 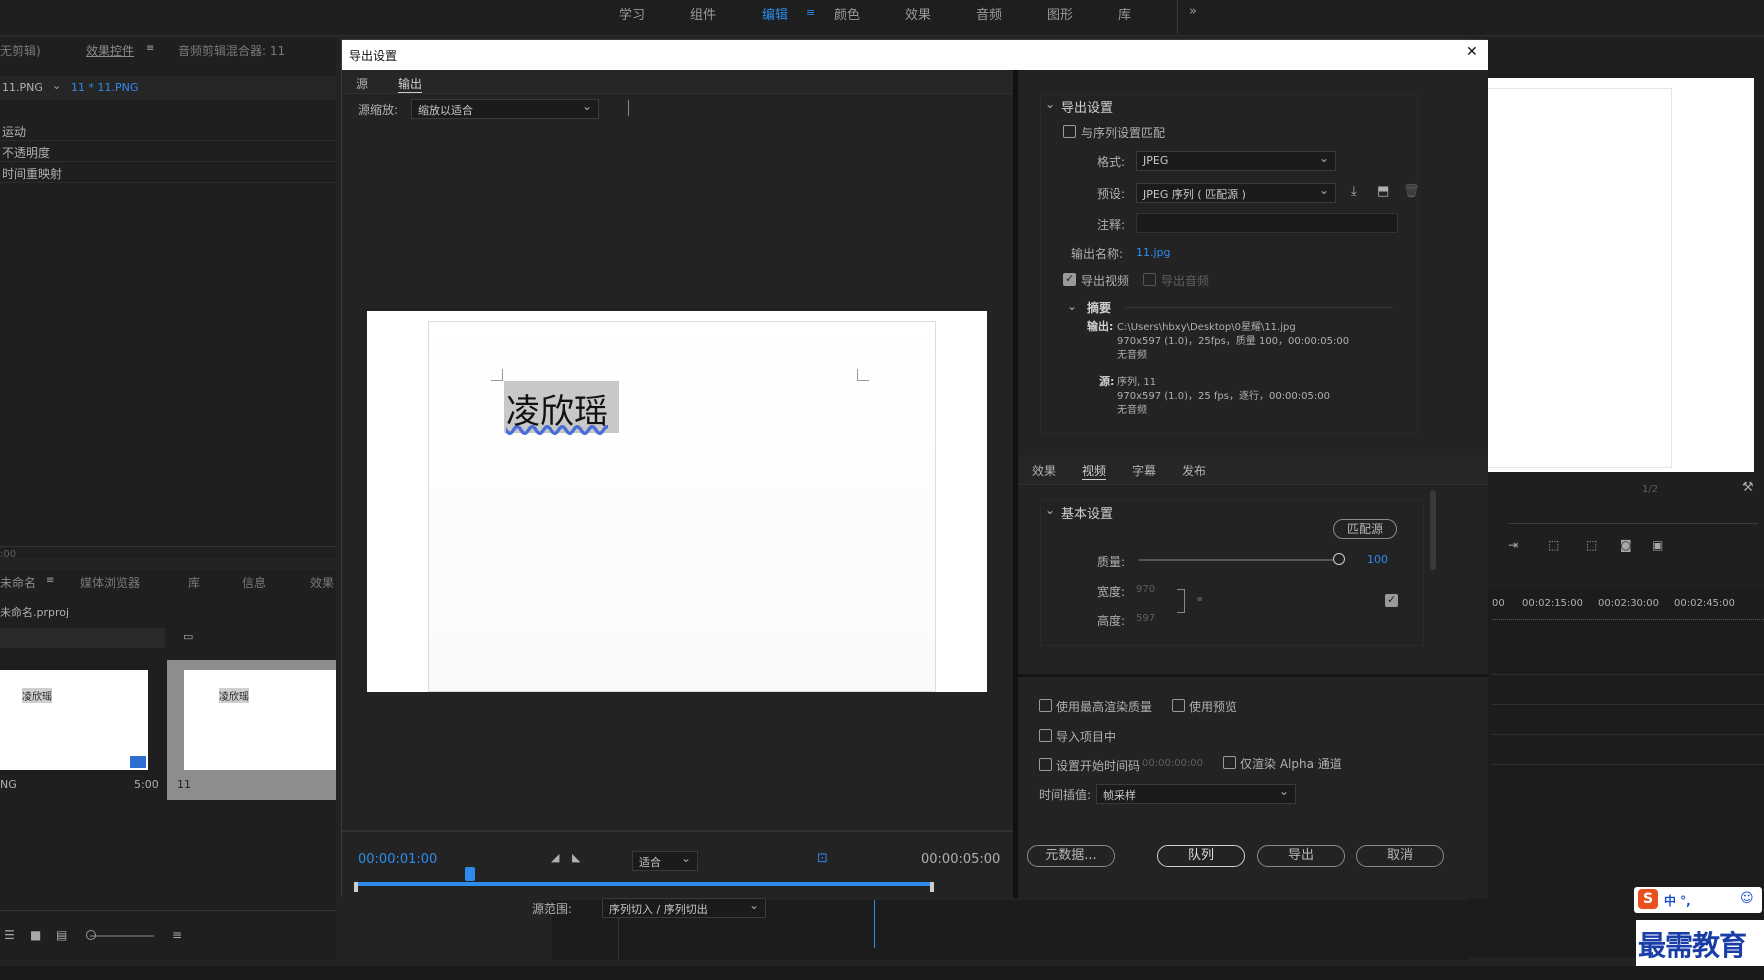 What do you see at coordinates (22, 87) in the screenshot?
I see `clip-tab-master: 11.PNG` at bounding box center [22, 87].